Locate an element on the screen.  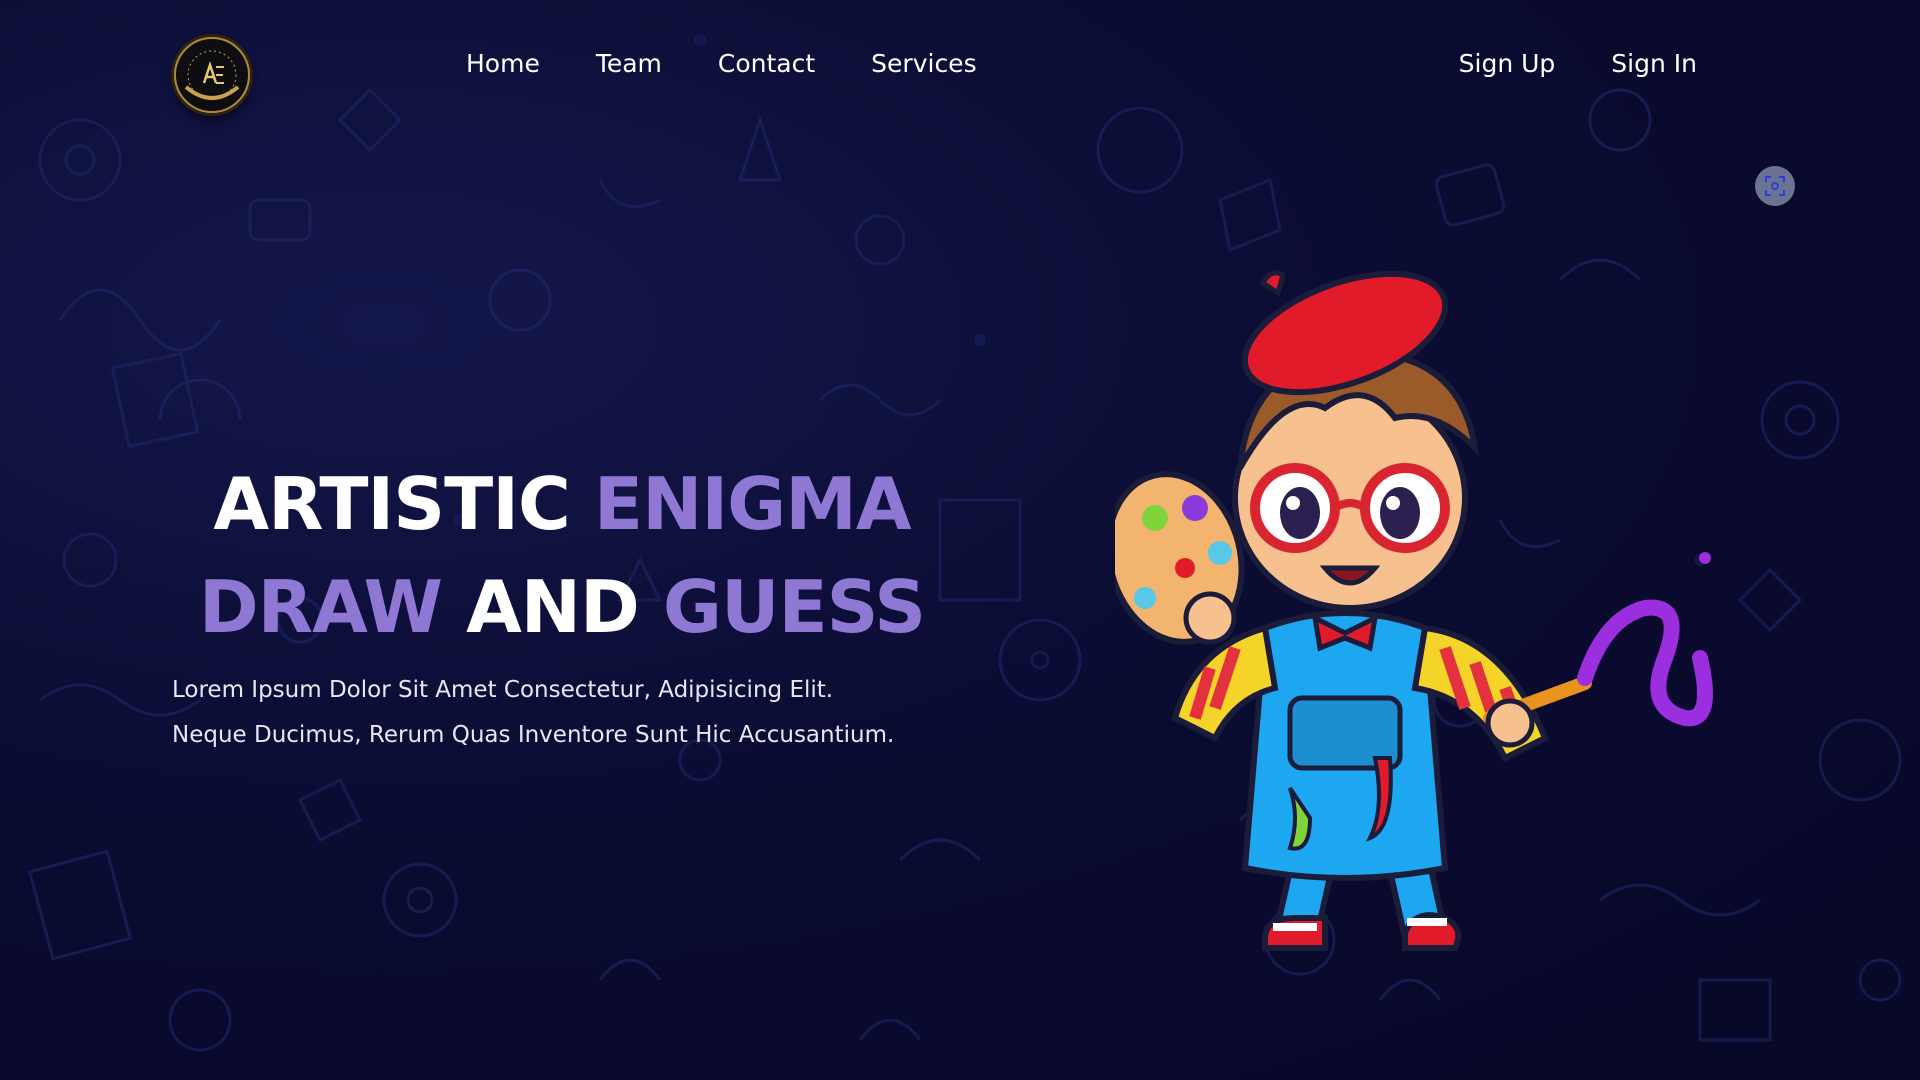
hero-title-line-2: DRAW AND GUESS is located at coordinates (562, 607).